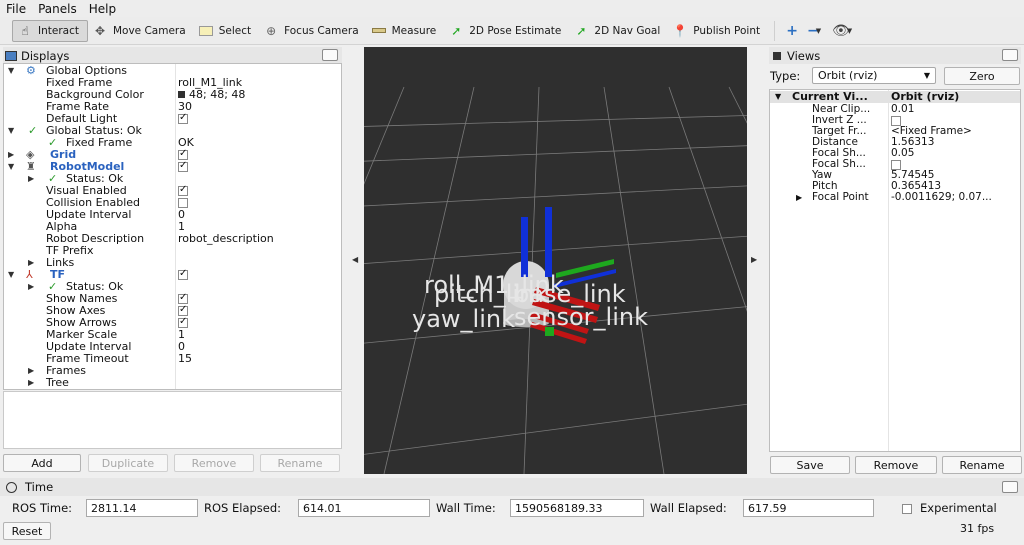  I want to click on ros-time-field: 2811.14, so click(142, 508).